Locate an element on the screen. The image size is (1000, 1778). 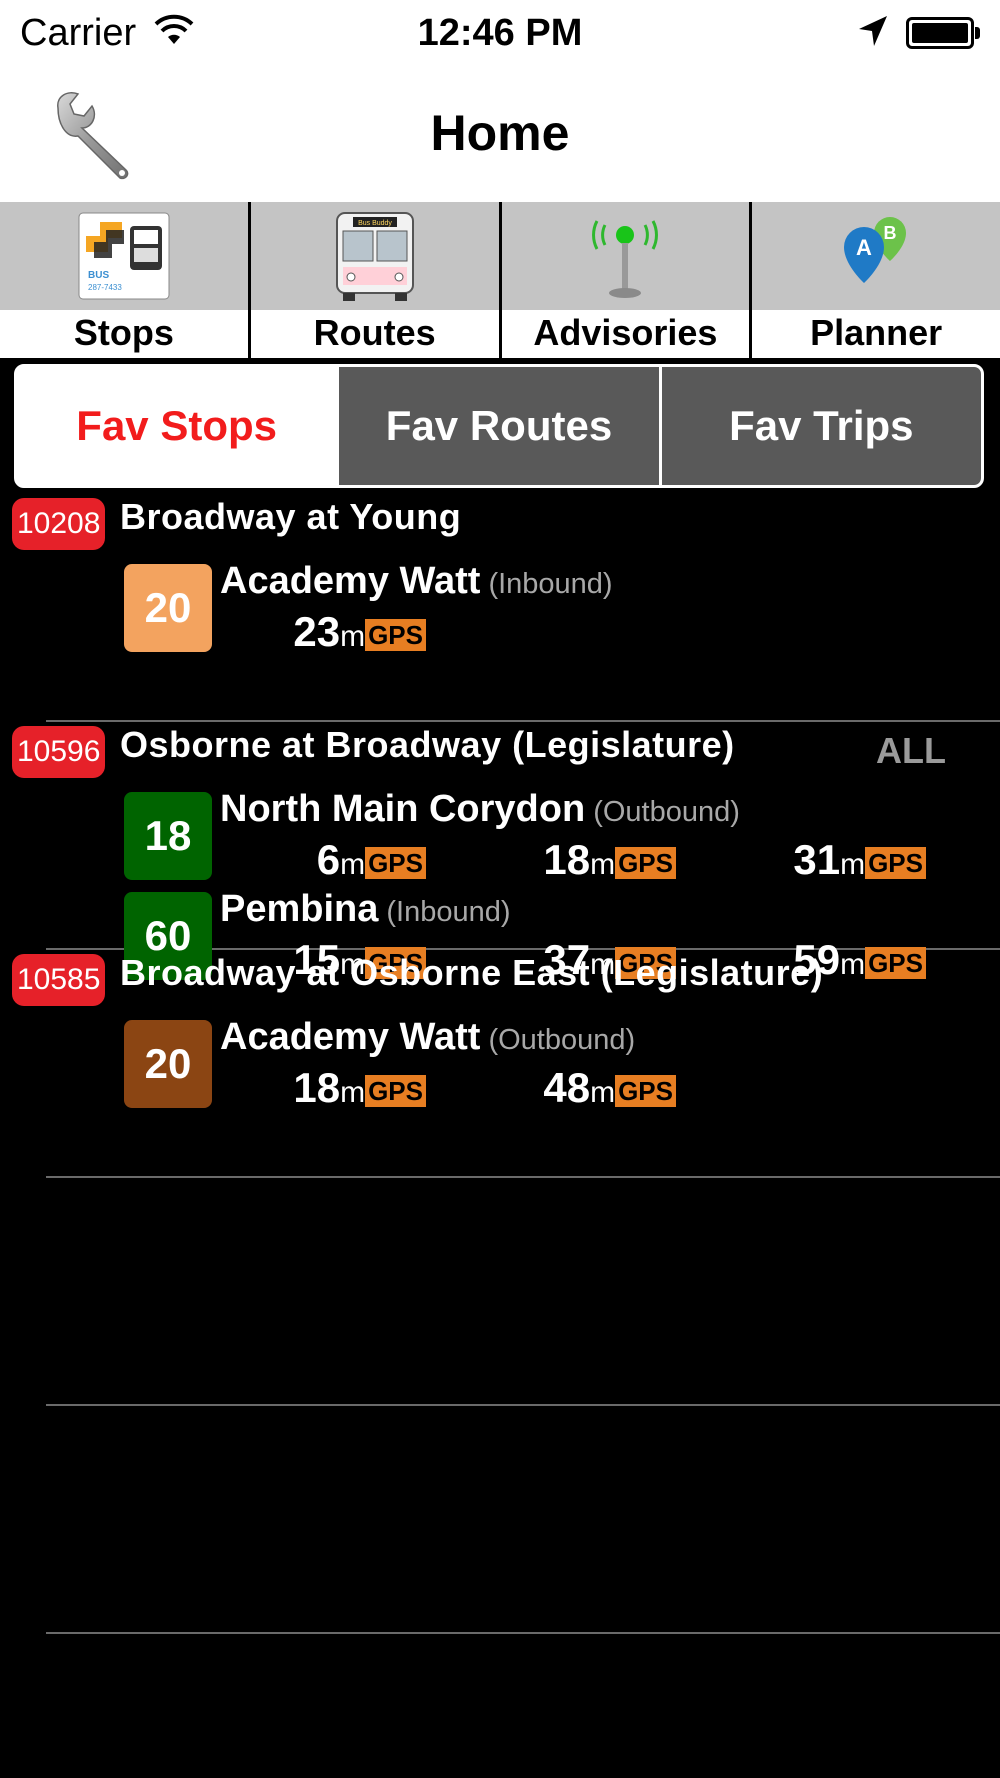
route-name: Pembina (Inbound) is located at coordinates (365, 909).